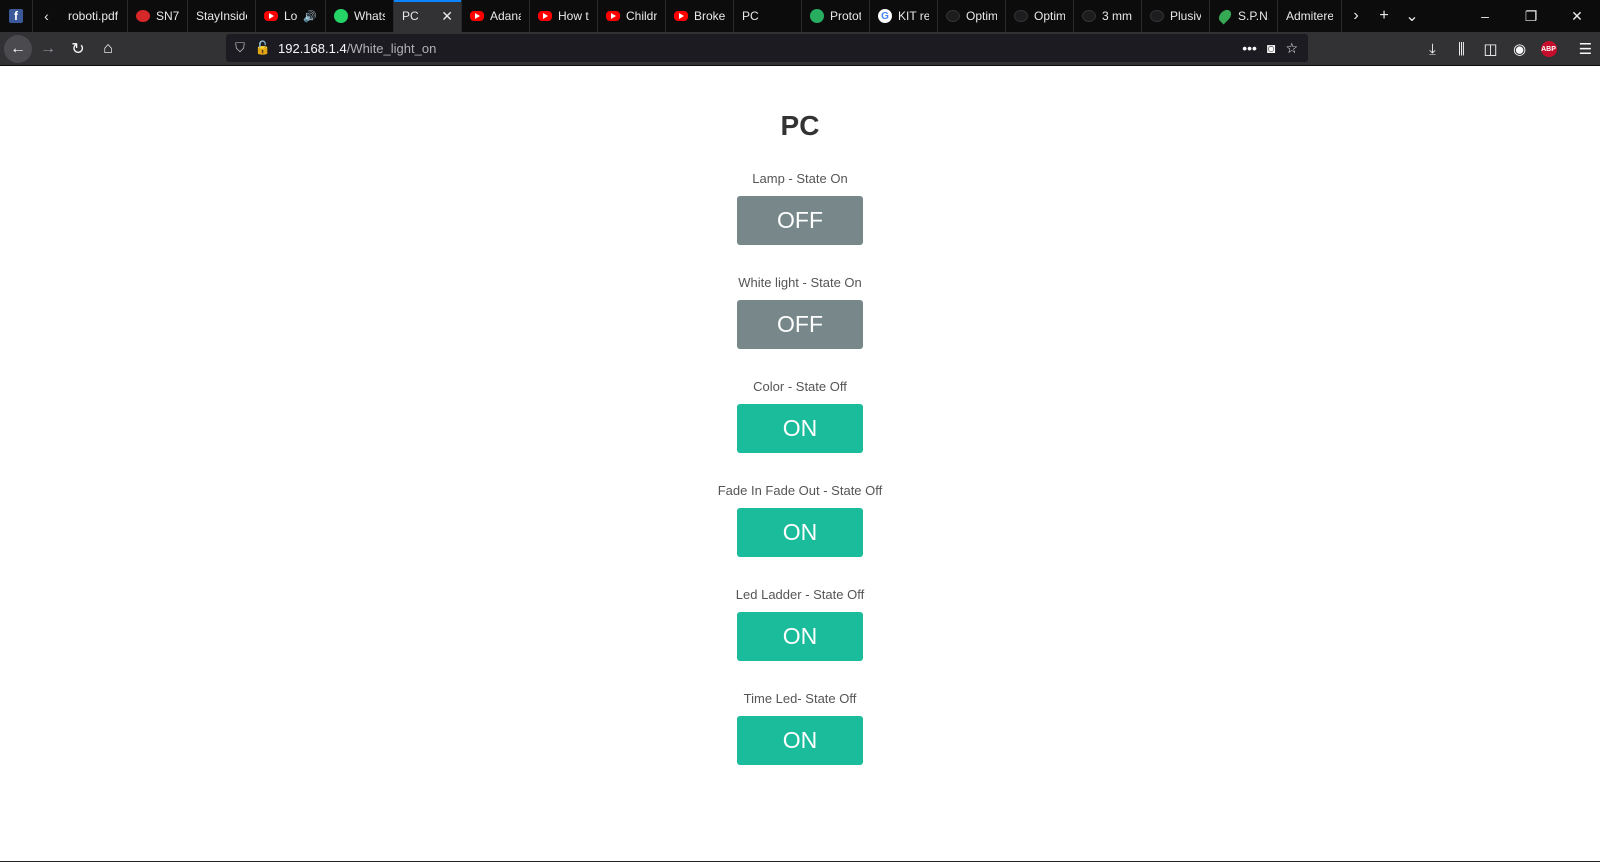  I want to click on device-control: White light - State On OFF, so click(800, 312).